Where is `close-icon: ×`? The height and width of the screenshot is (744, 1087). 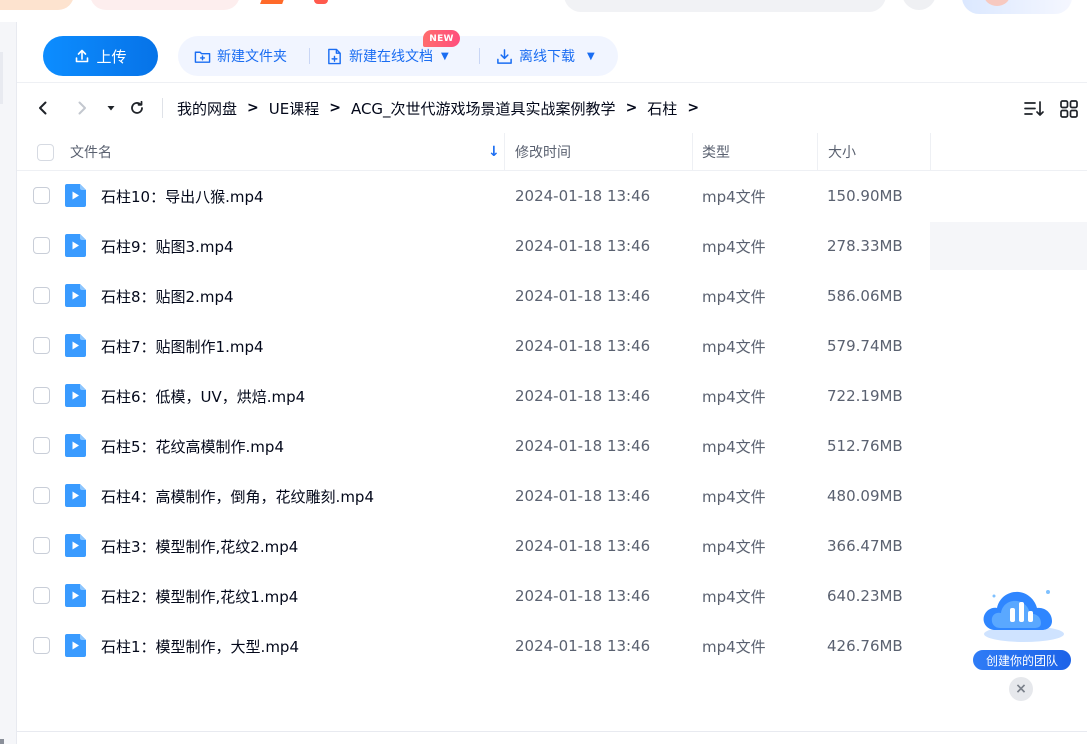 close-icon: × is located at coordinates (1021, 689).